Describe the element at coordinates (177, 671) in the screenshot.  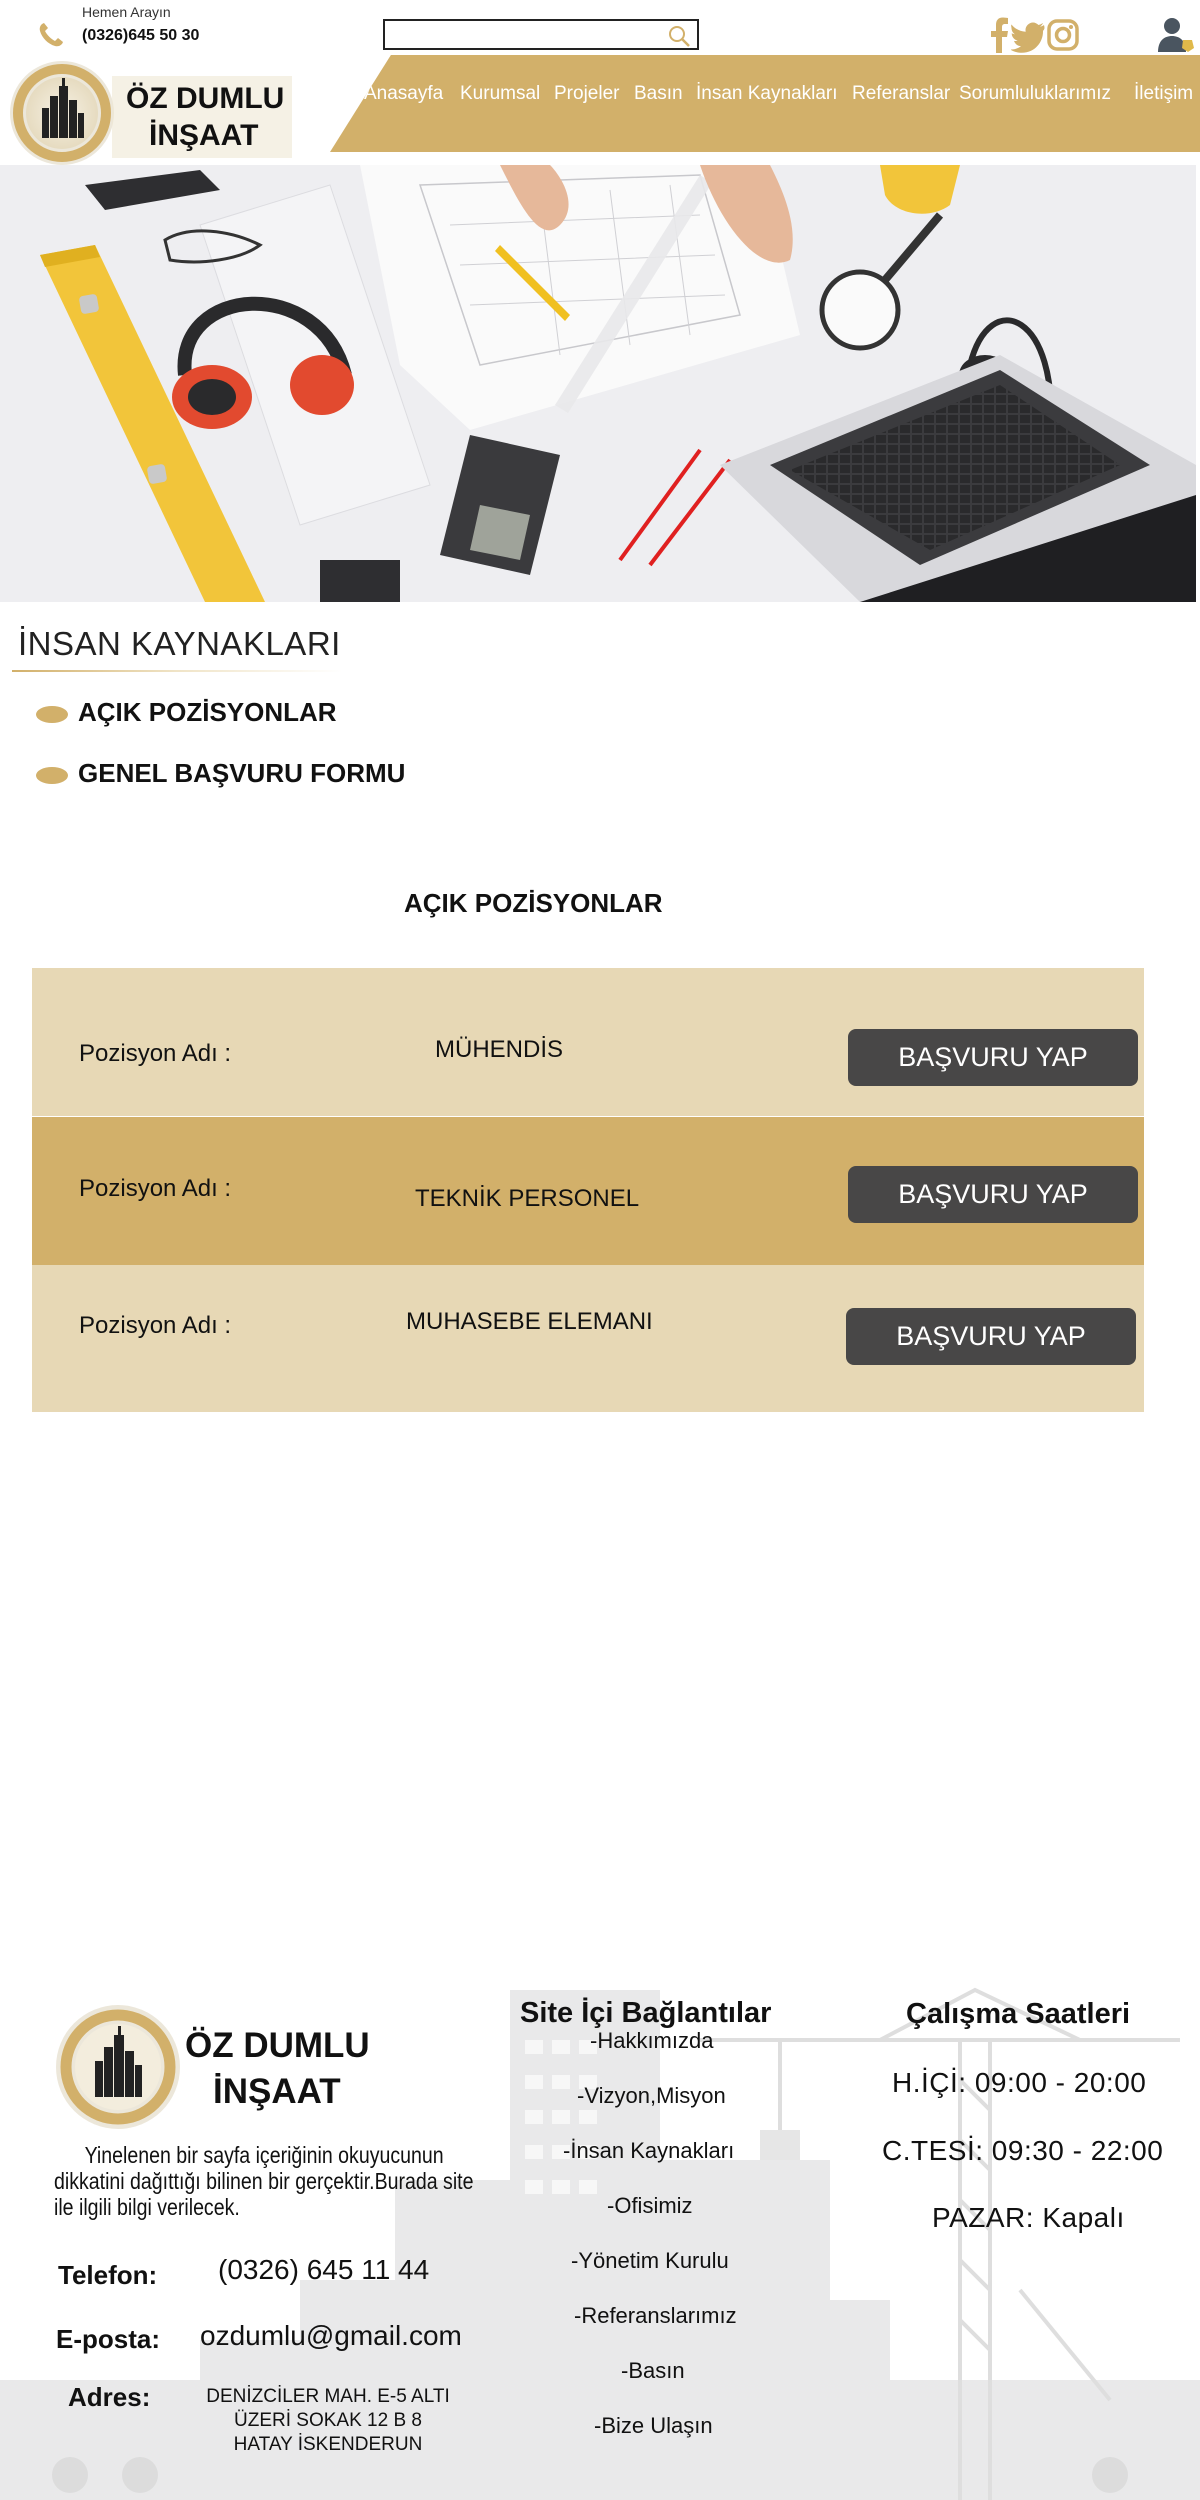
I see `section-underline` at that location.